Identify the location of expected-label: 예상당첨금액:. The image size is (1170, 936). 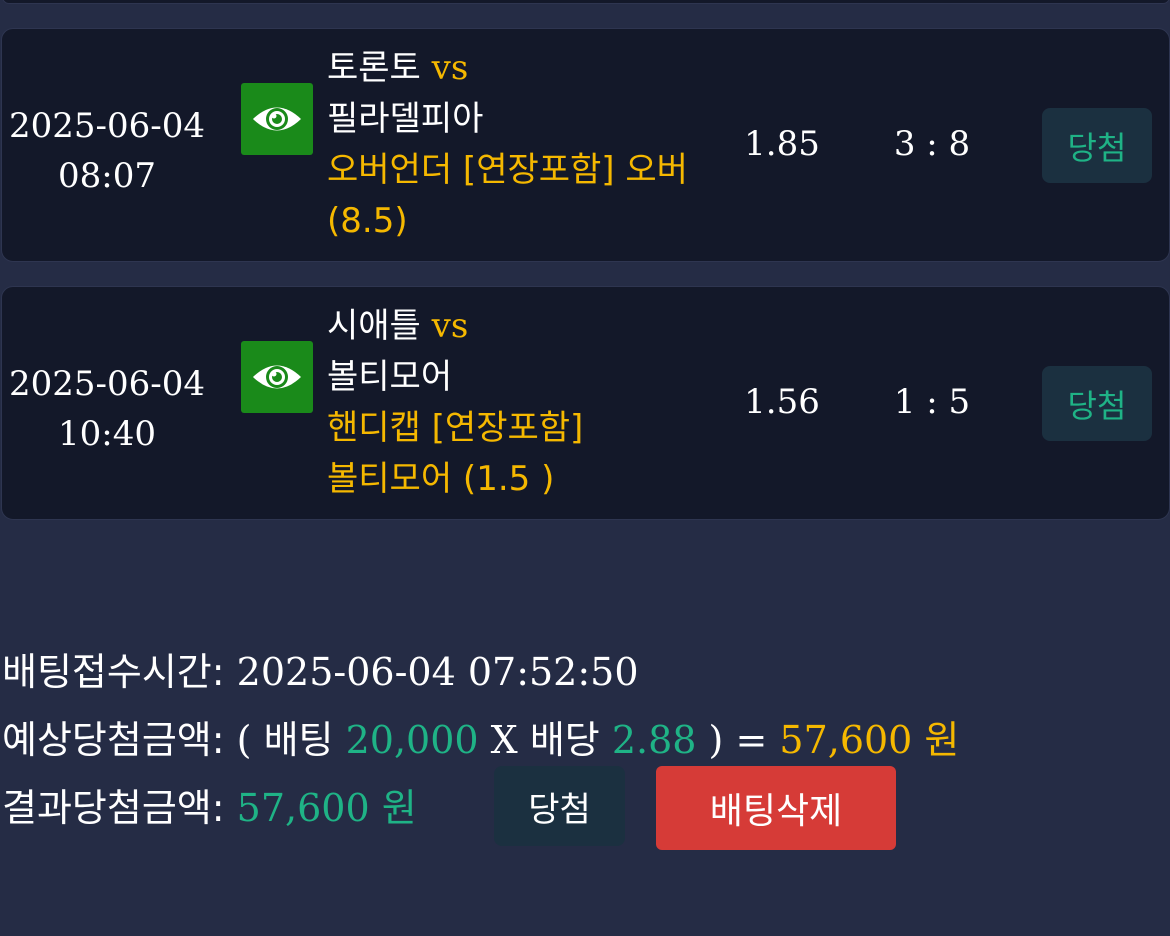
(113, 740).